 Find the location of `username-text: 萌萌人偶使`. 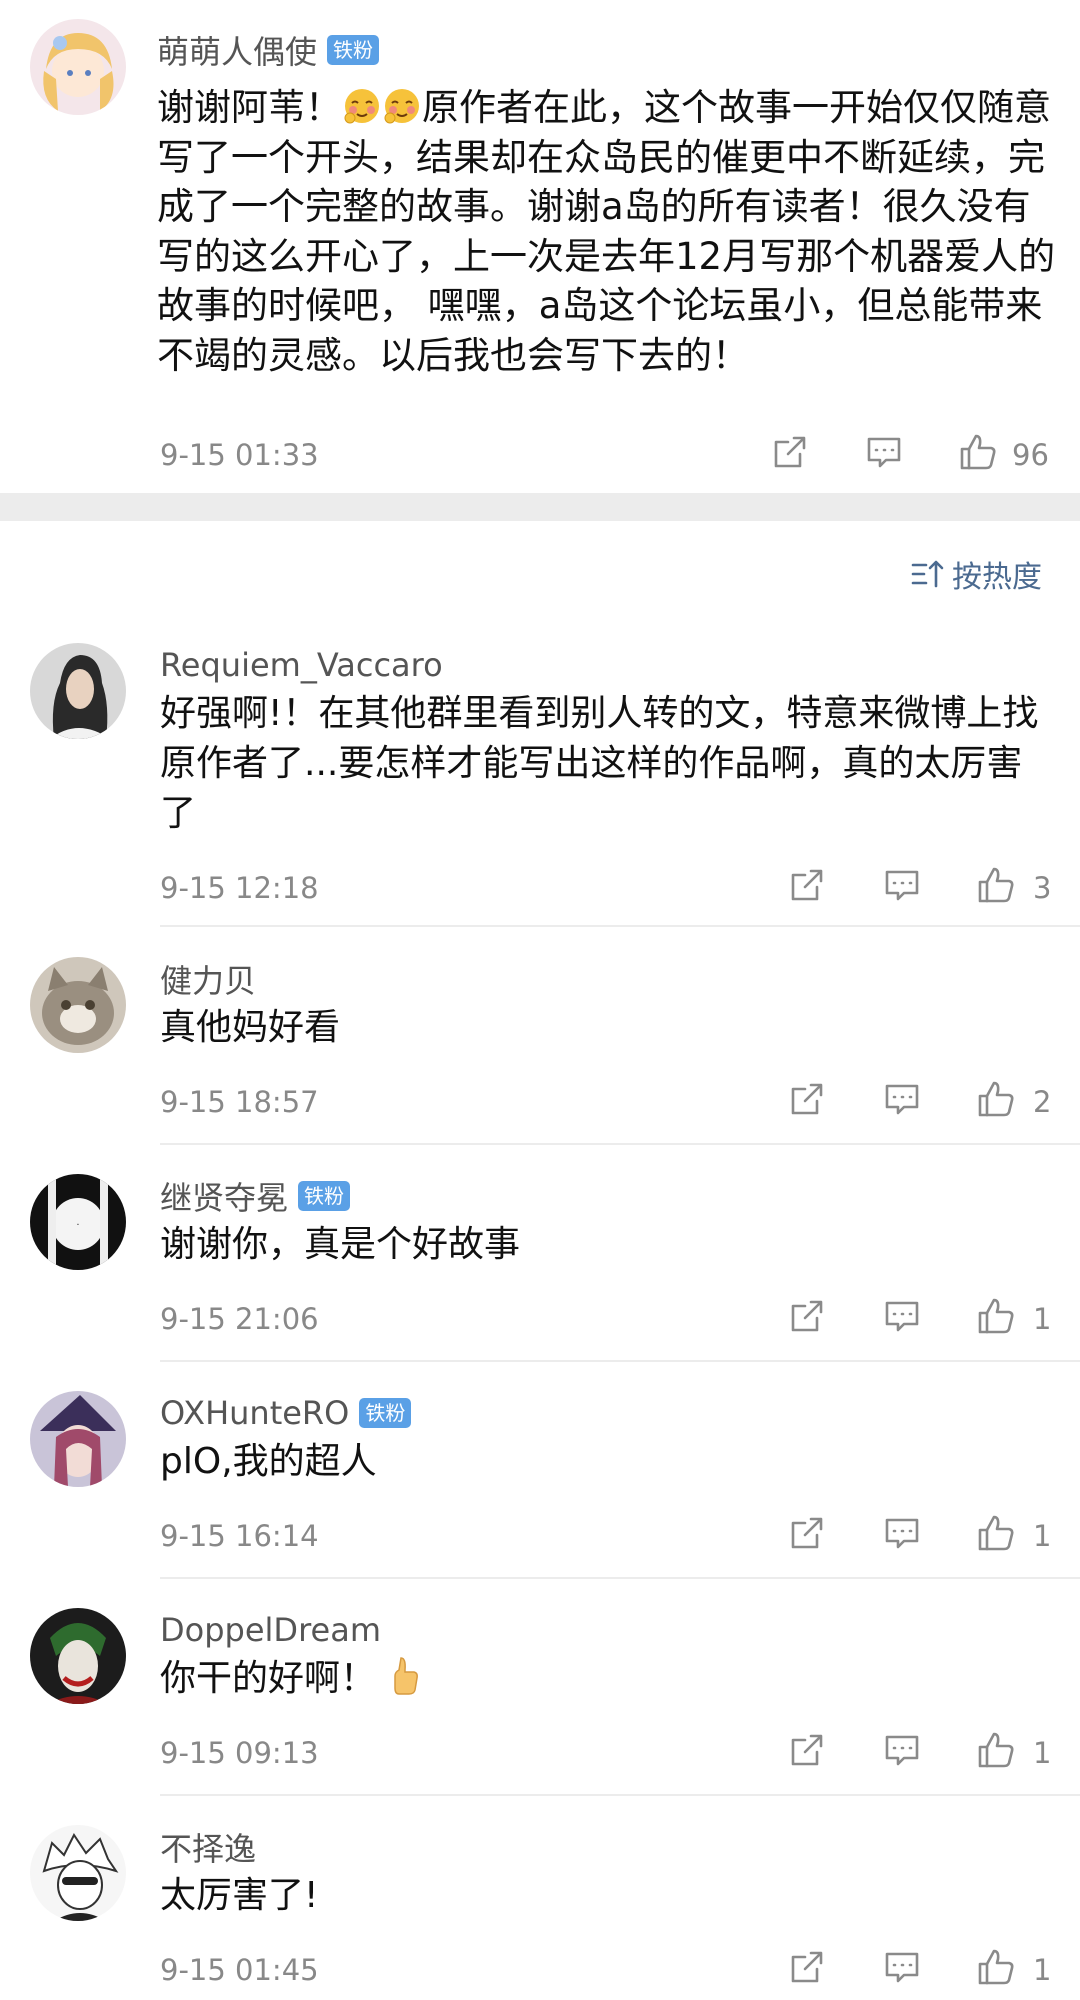

username-text: 萌萌人偶使 is located at coordinates (237, 50).